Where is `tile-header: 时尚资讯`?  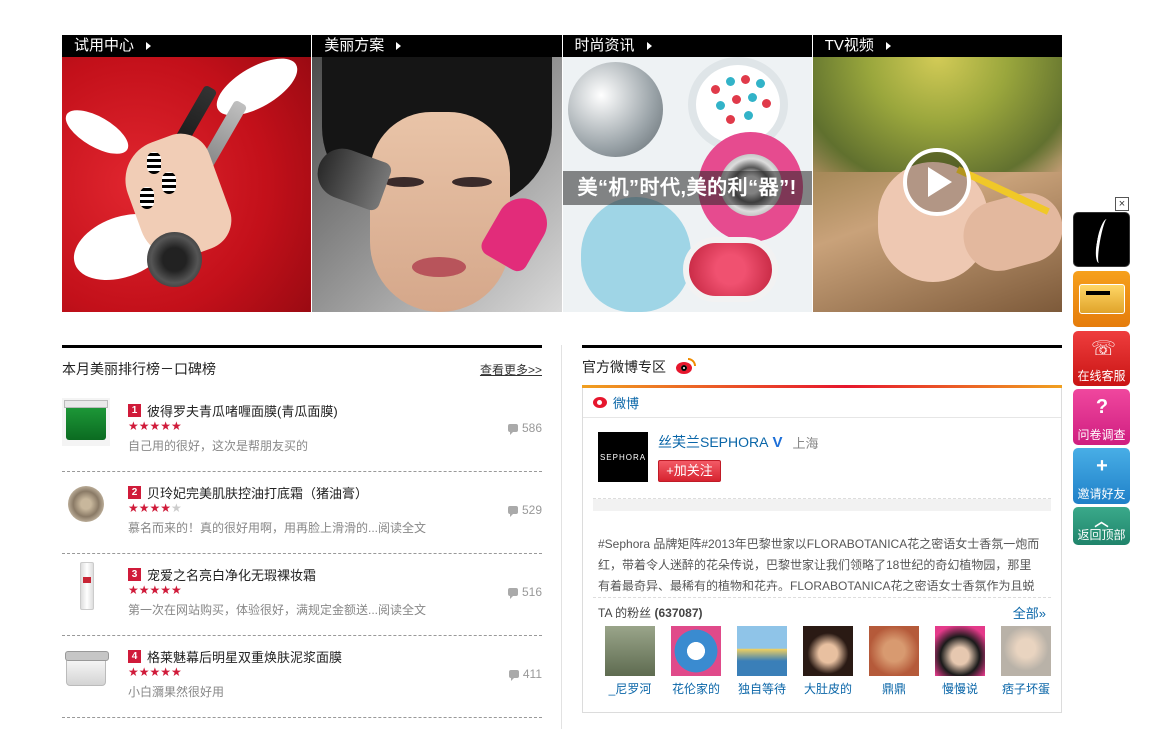
tile-header: 时尚资讯 is located at coordinates (687, 46).